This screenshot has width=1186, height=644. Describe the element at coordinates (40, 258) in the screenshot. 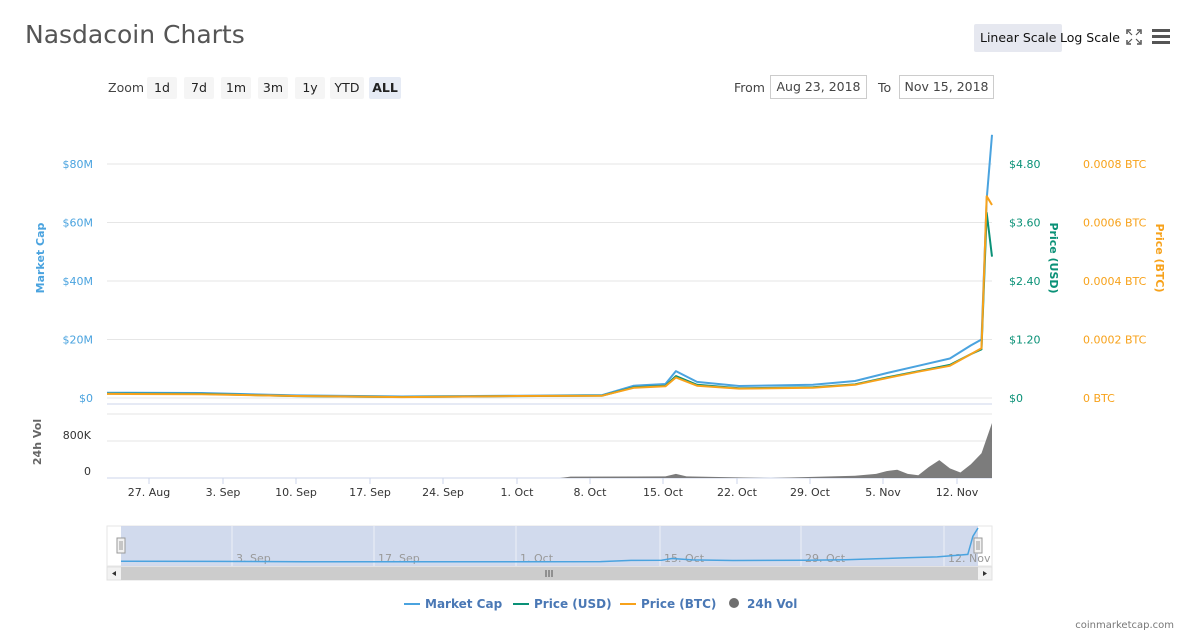

I see `market-cap-axis-title: Market Cap` at that location.